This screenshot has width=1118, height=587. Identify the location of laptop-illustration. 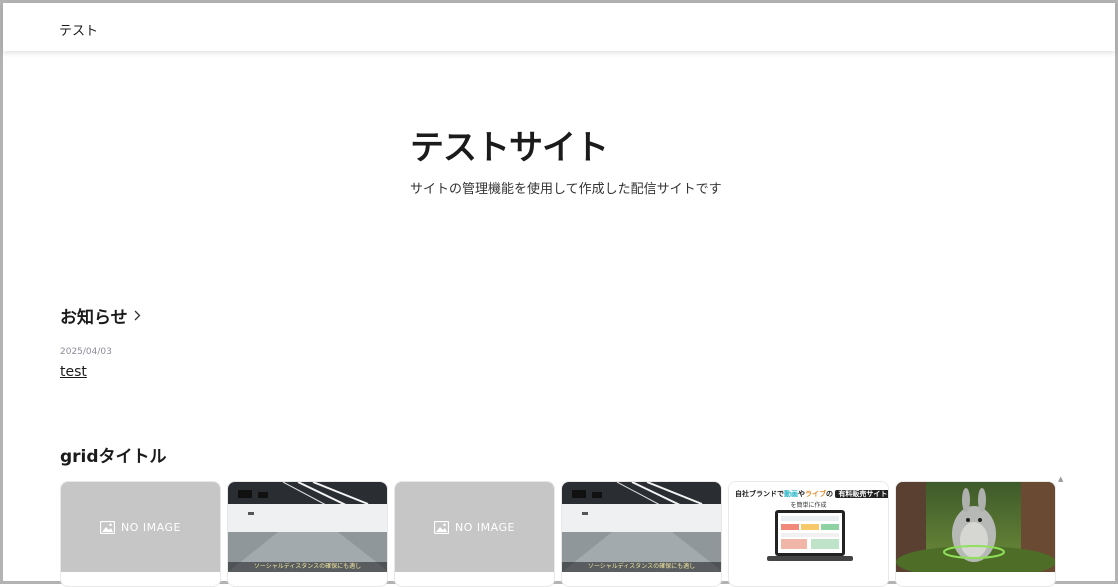
(810, 535).